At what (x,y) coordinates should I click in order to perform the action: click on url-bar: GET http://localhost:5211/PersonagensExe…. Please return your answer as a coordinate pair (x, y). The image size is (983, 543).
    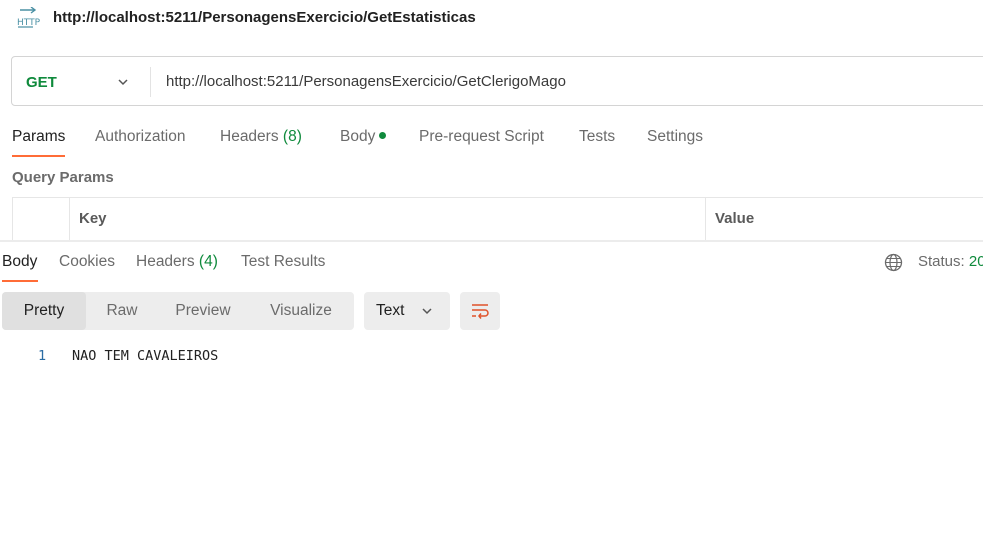
    Looking at the image, I should click on (497, 81).